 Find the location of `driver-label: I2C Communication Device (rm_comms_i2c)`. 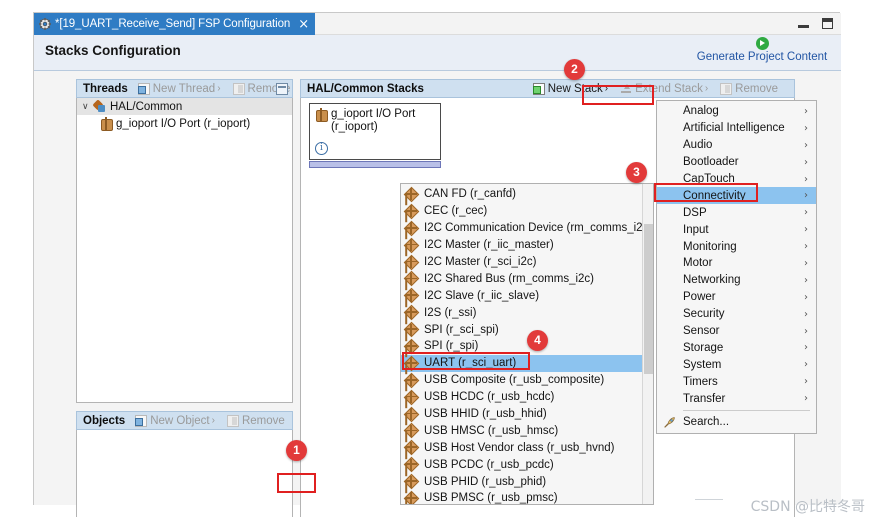

driver-label: I2C Communication Device (rm_comms_i2c) is located at coordinates (538, 228).